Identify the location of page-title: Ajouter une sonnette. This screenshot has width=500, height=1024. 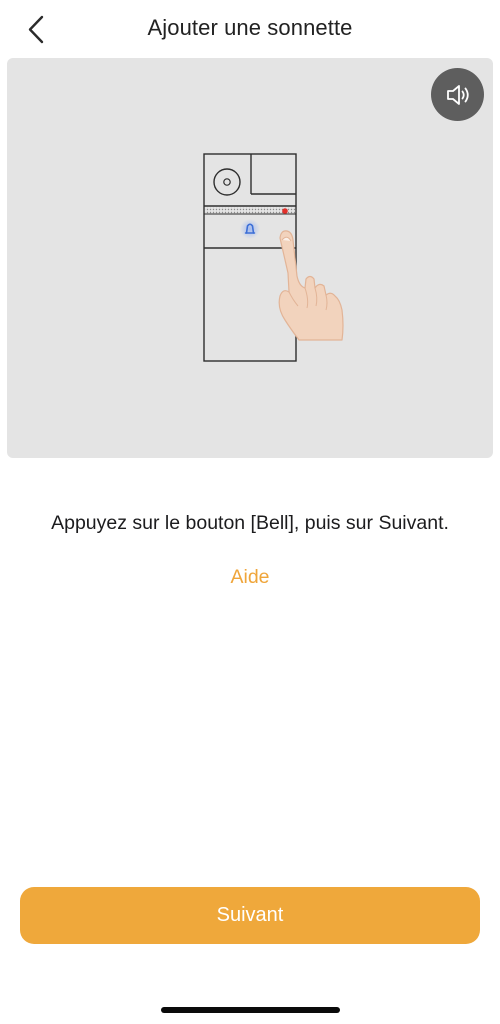
(250, 27).